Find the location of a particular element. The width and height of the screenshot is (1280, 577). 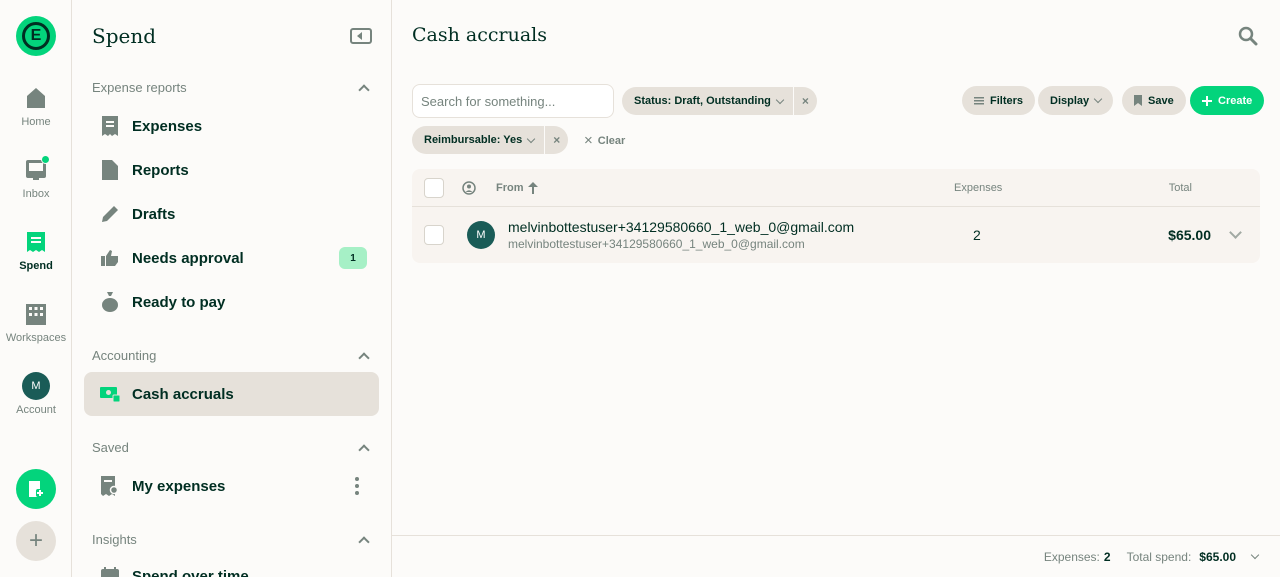

save-button: Save is located at coordinates (1154, 100).